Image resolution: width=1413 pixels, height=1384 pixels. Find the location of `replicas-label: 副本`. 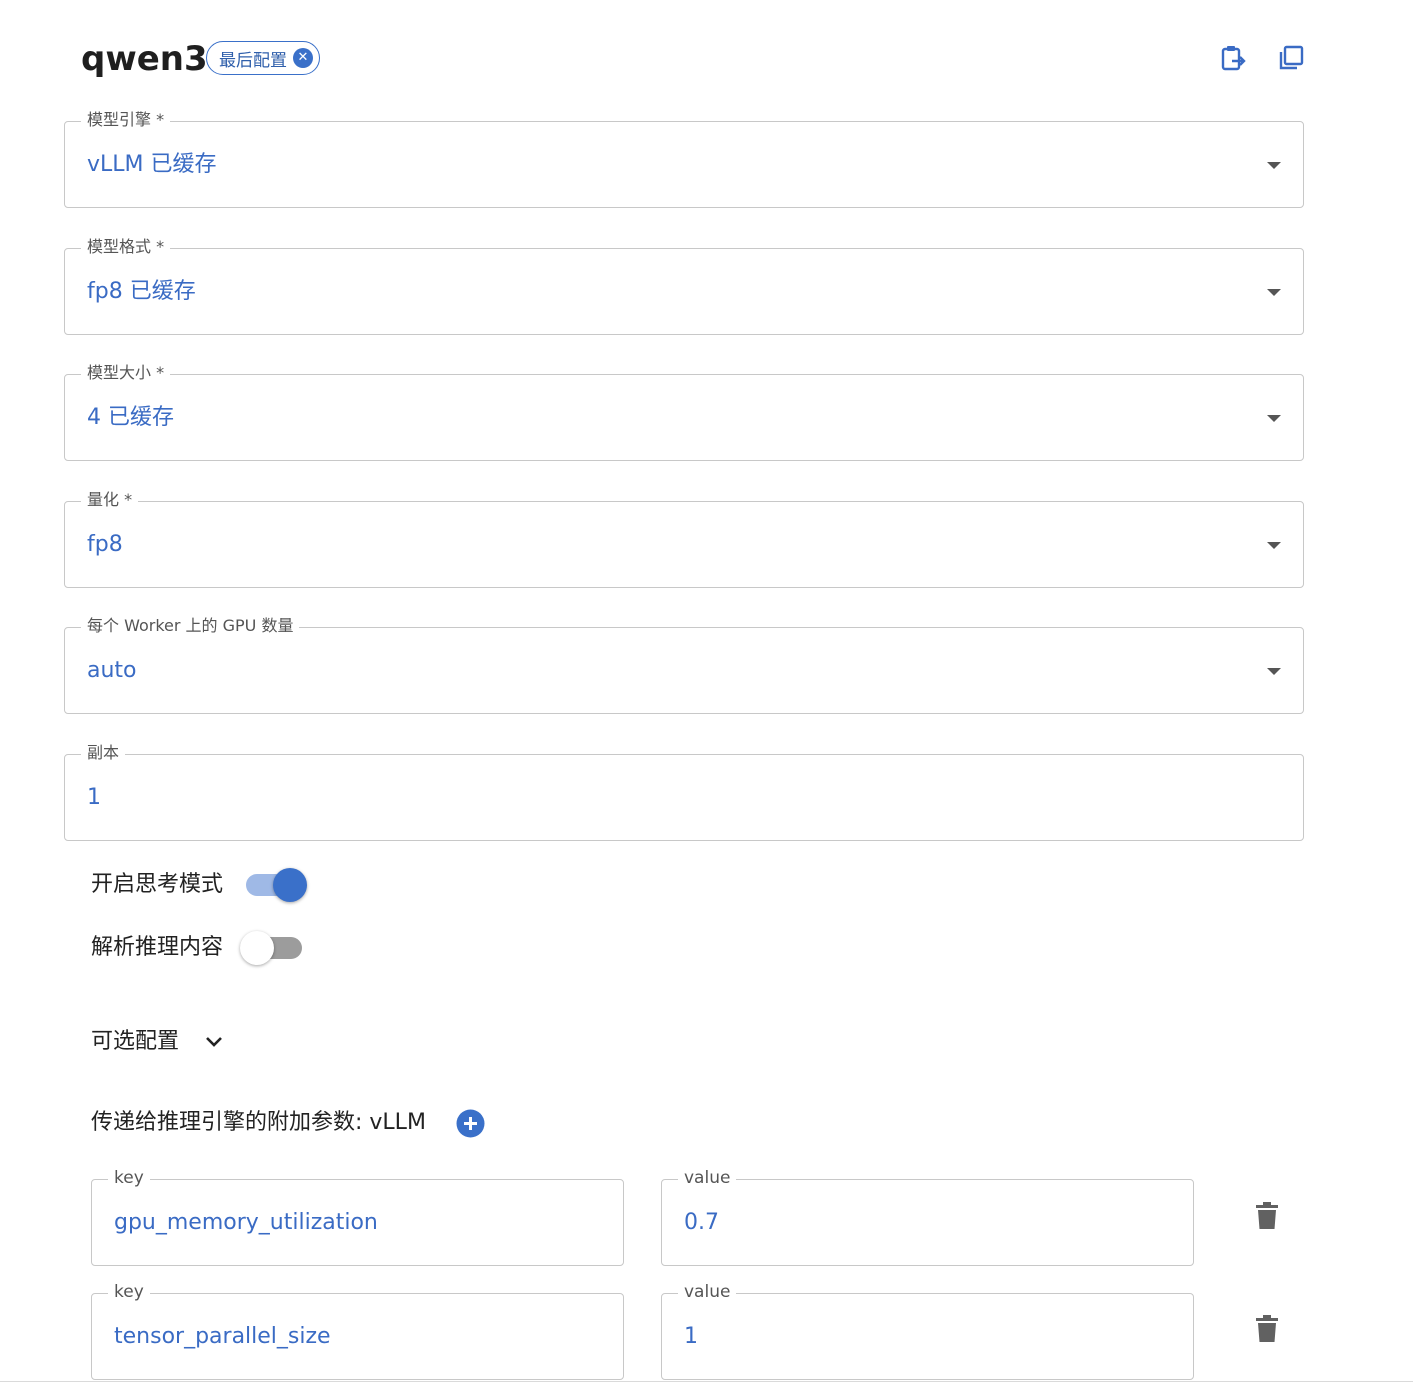

replicas-label: 副本 is located at coordinates (103, 753).